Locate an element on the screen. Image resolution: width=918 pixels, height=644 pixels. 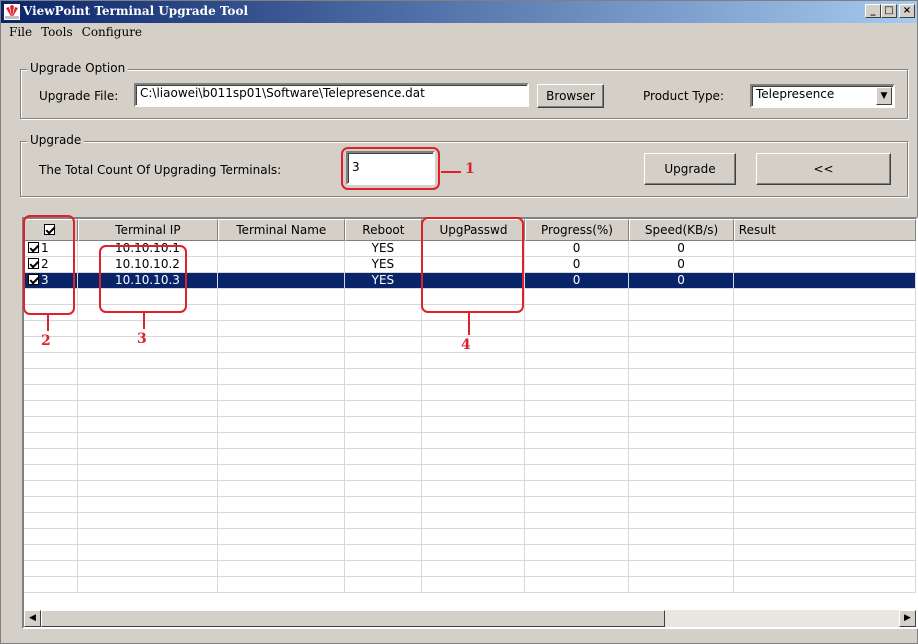
browser-button: Browser is located at coordinates (570, 96).